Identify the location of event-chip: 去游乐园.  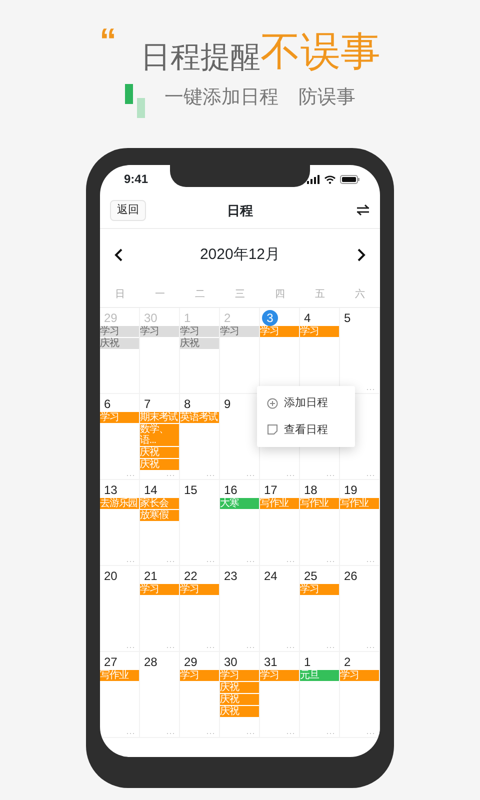
(119, 503).